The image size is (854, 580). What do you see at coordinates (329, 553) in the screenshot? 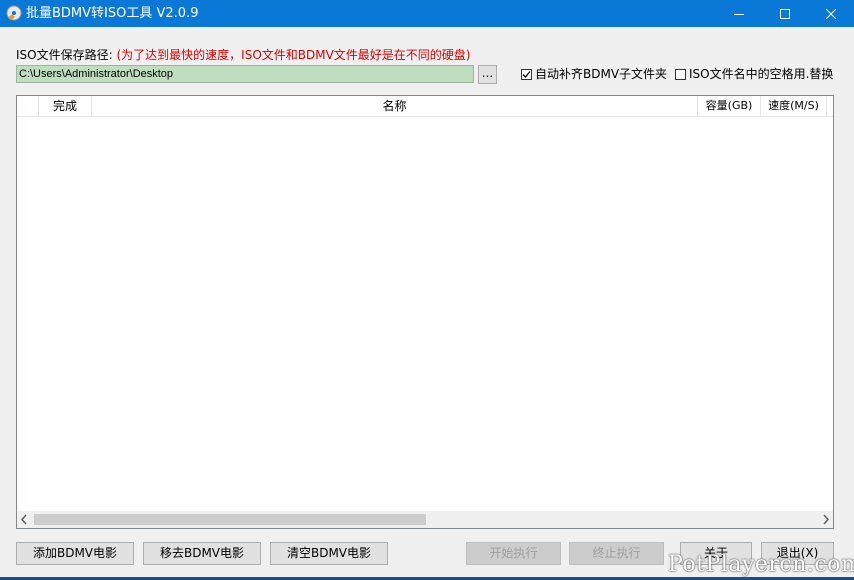
I see `clear-bdmv-button: 清空BDMV电影` at bounding box center [329, 553].